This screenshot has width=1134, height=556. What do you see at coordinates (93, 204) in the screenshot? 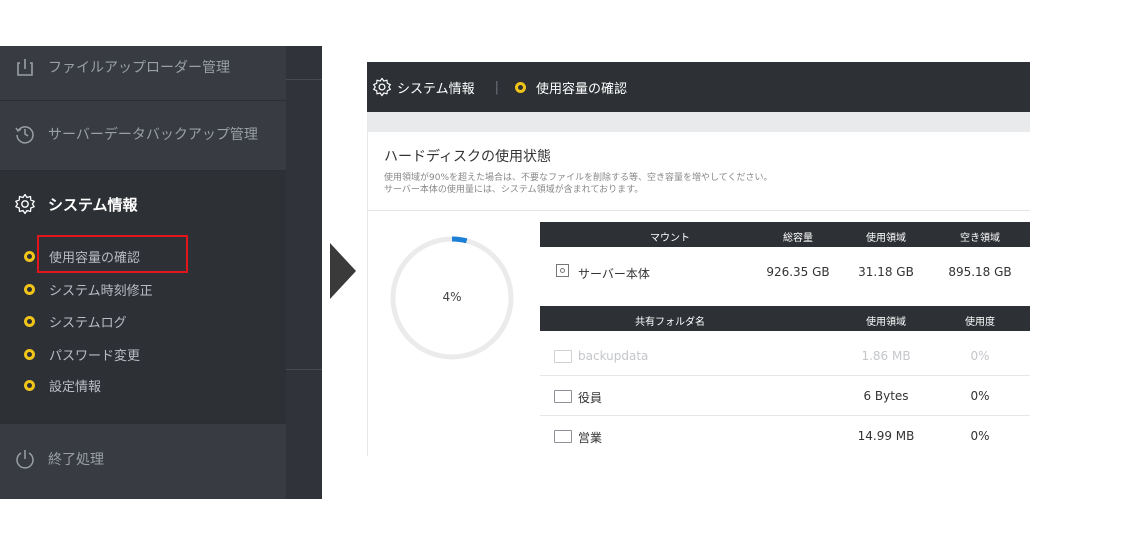
I see `sidebar-item-label: システム情報` at bounding box center [93, 204].